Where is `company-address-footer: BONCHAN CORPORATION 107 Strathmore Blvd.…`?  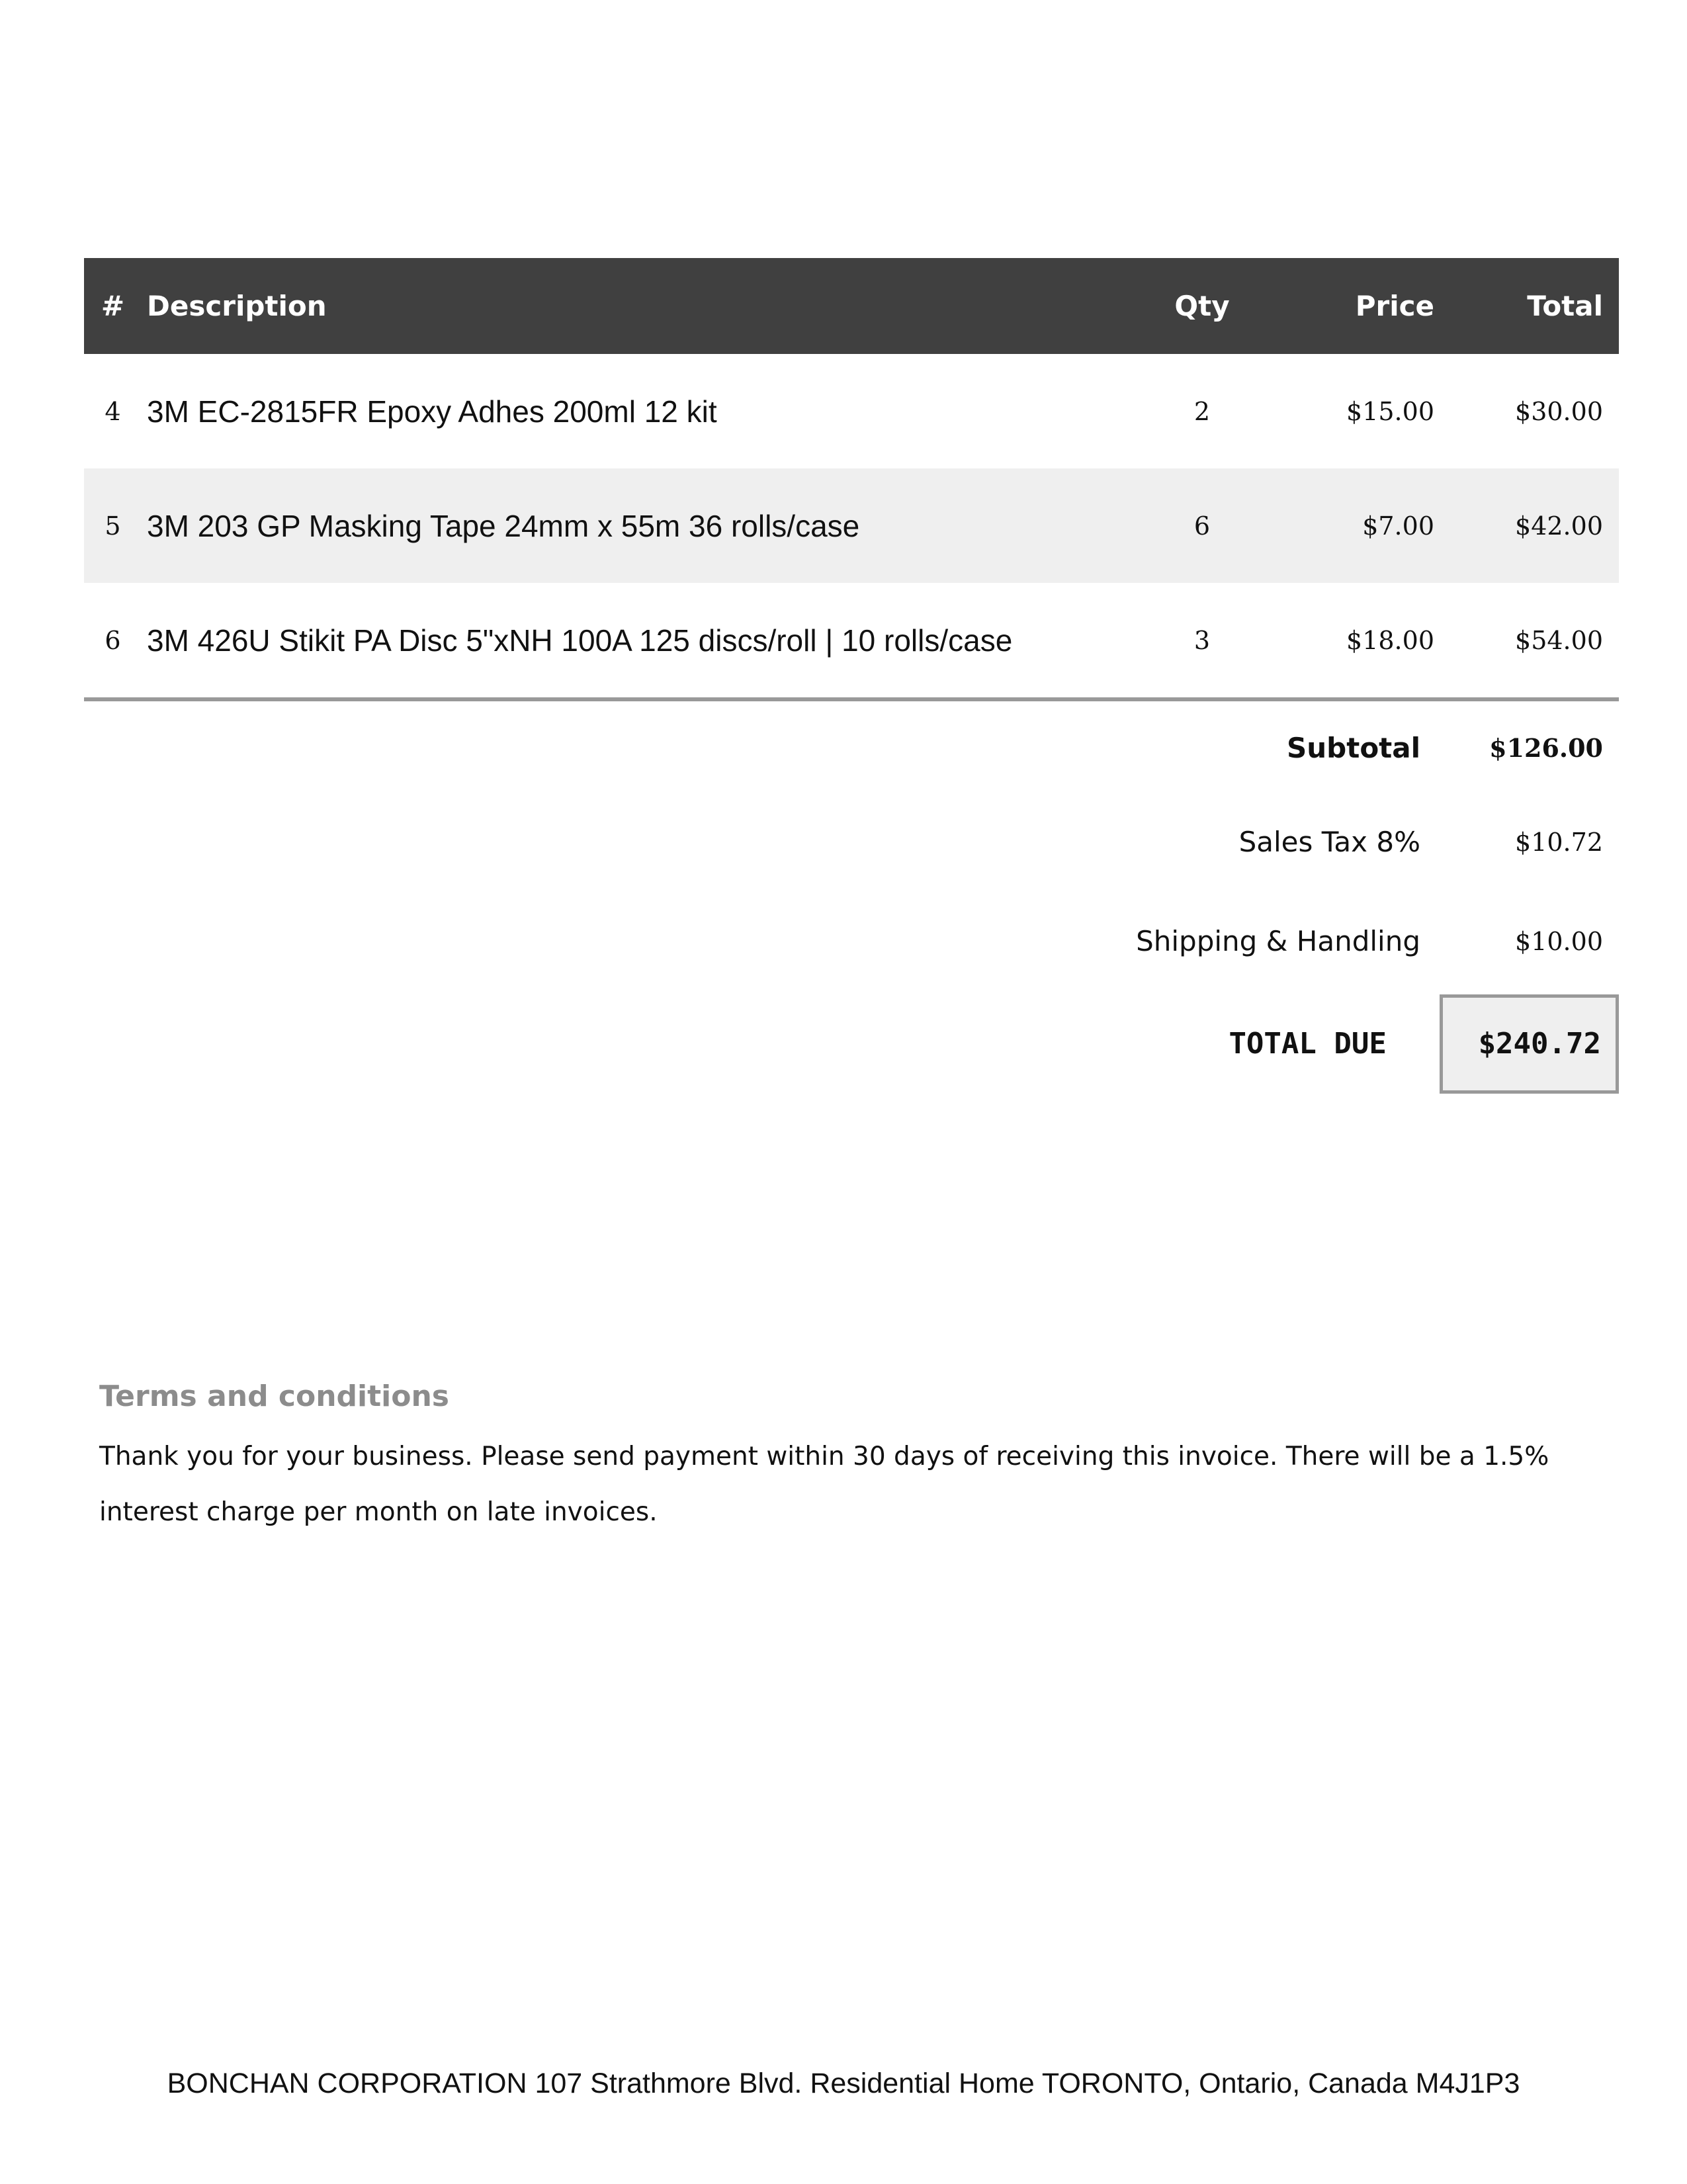 company-address-footer: BONCHAN CORPORATION 107 Strathmore Blvd.… is located at coordinates (844, 2083).